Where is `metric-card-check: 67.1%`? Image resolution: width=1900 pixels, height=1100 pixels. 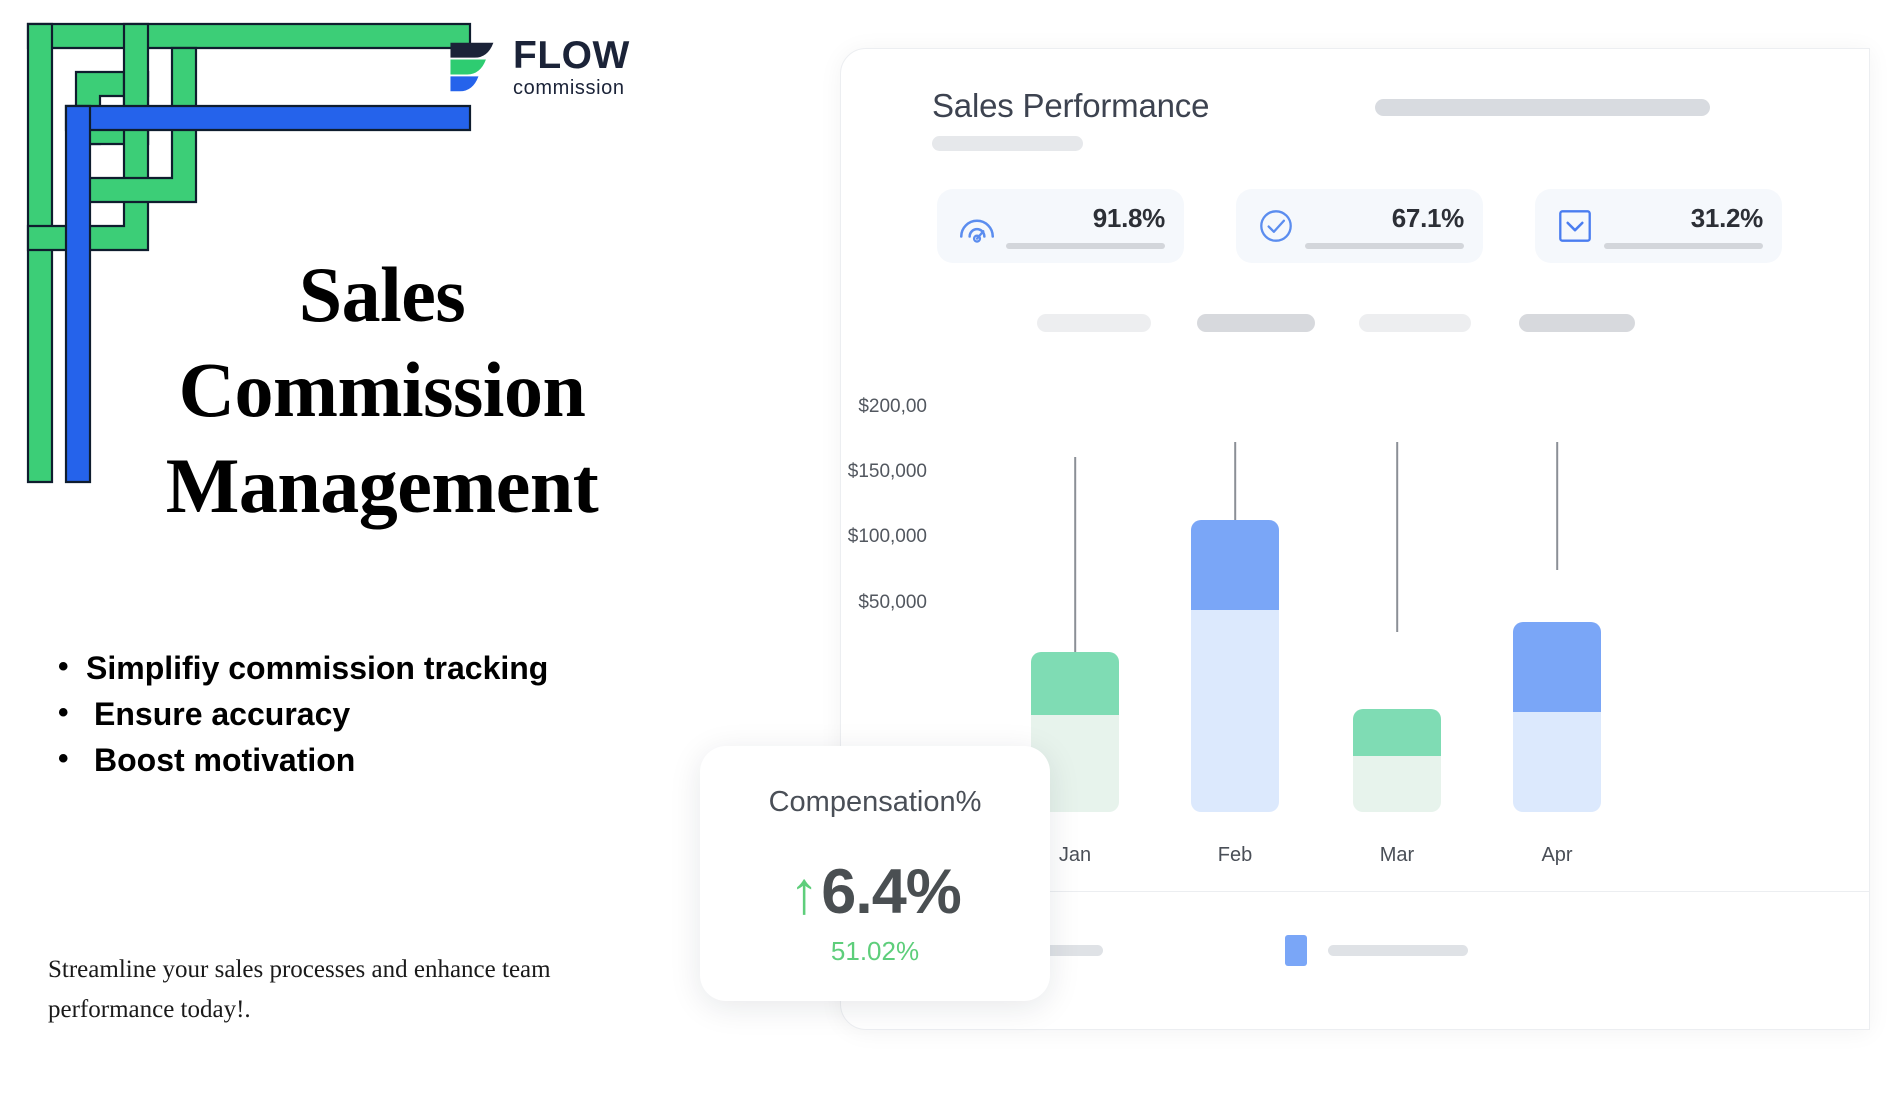
metric-card-check: 67.1% is located at coordinates (1359, 226).